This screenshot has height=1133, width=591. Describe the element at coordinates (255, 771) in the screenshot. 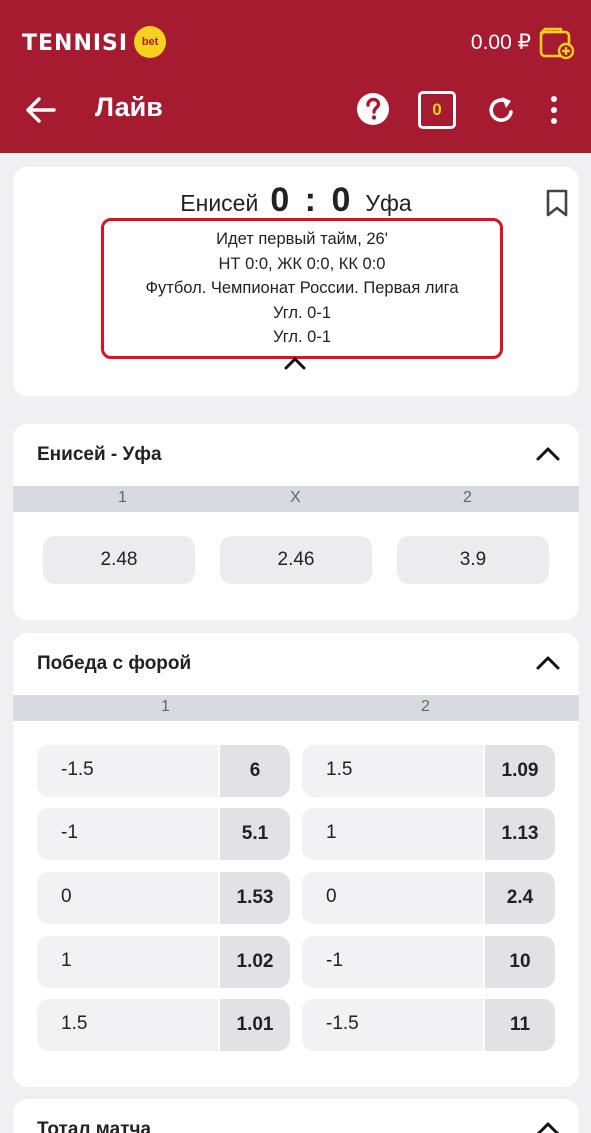

I see `odds-value: 6` at that location.